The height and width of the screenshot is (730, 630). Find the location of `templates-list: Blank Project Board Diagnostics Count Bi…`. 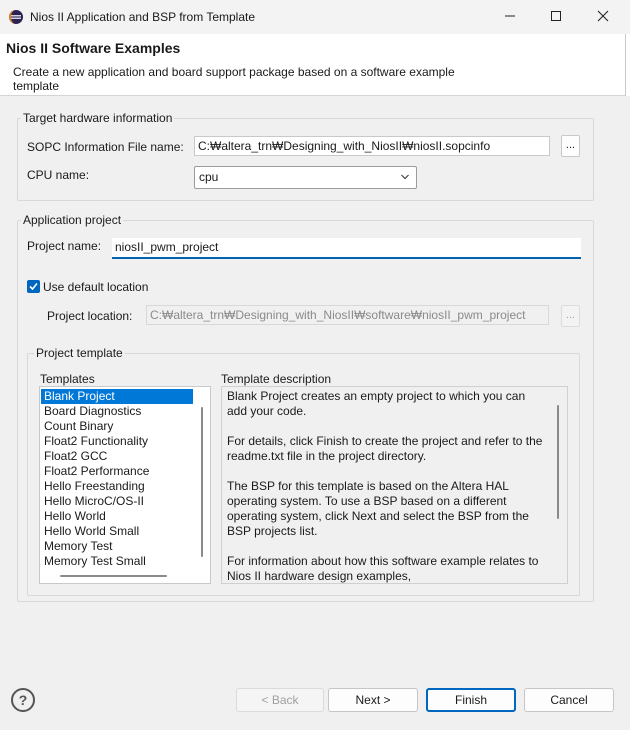

templates-list: Blank Project Board Diagnostics Count Bi… is located at coordinates (125, 485).